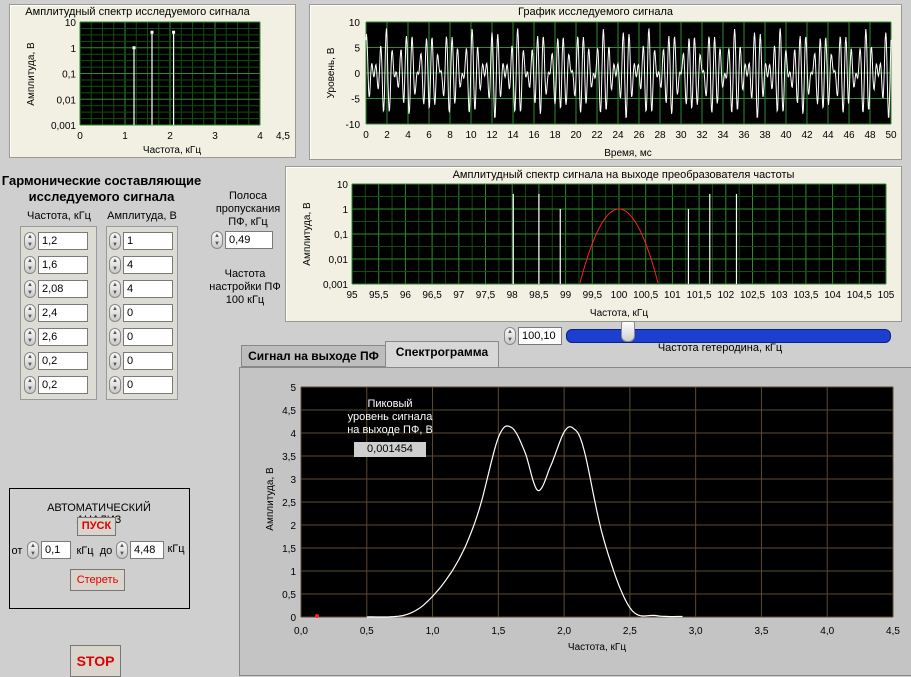 The height and width of the screenshot is (677, 911). I want to click on x-tick-label: 48, so click(870, 135).